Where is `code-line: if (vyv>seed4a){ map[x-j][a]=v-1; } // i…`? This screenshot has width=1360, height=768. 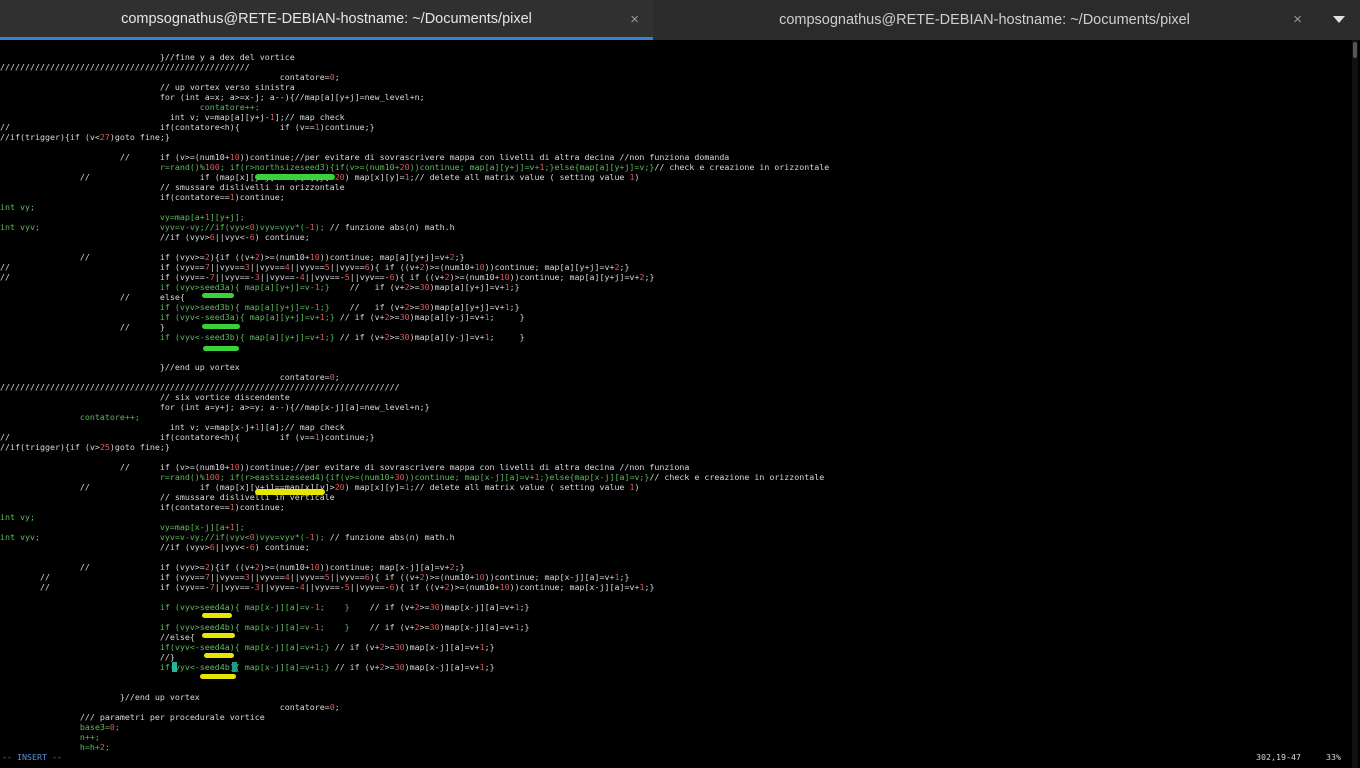
code-line: if (vyv>seed4a){ map[x-j][a]=v-1; } // i… is located at coordinates (265, 607).